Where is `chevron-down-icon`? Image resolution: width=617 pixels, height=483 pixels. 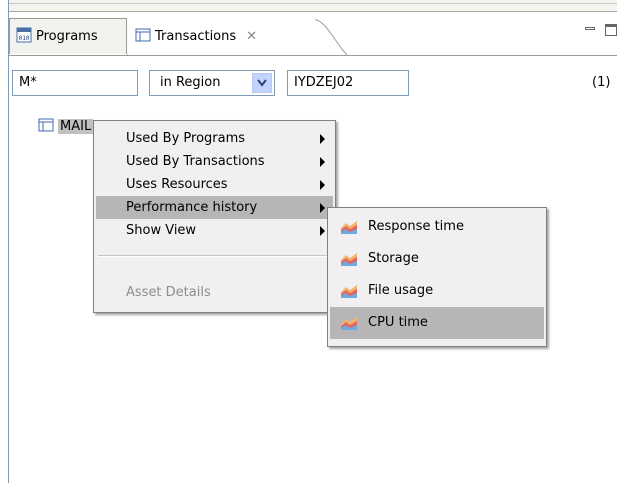 chevron-down-icon is located at coordinates (262, 83).